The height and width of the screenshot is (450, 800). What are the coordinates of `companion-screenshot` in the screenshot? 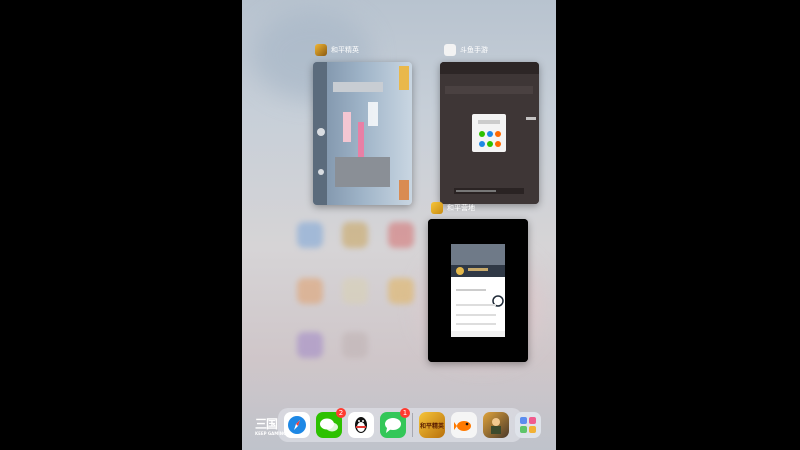 It's located at (478, 290).